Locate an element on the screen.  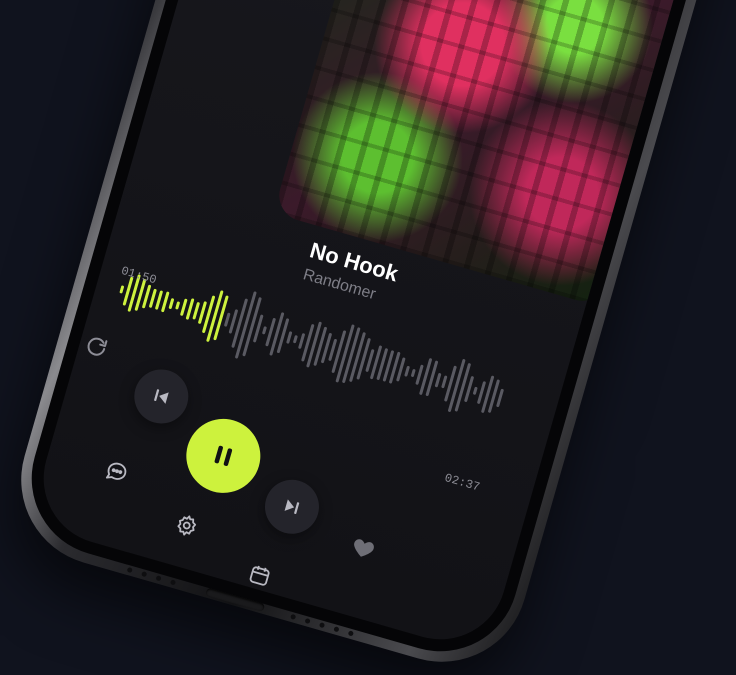
like-button is located at coordinates (363, 548).